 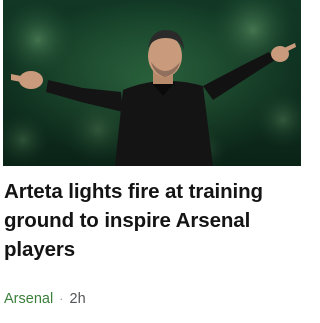 I want to click on article-meta: Arsenal · 2h, so click(x=45, y=299).